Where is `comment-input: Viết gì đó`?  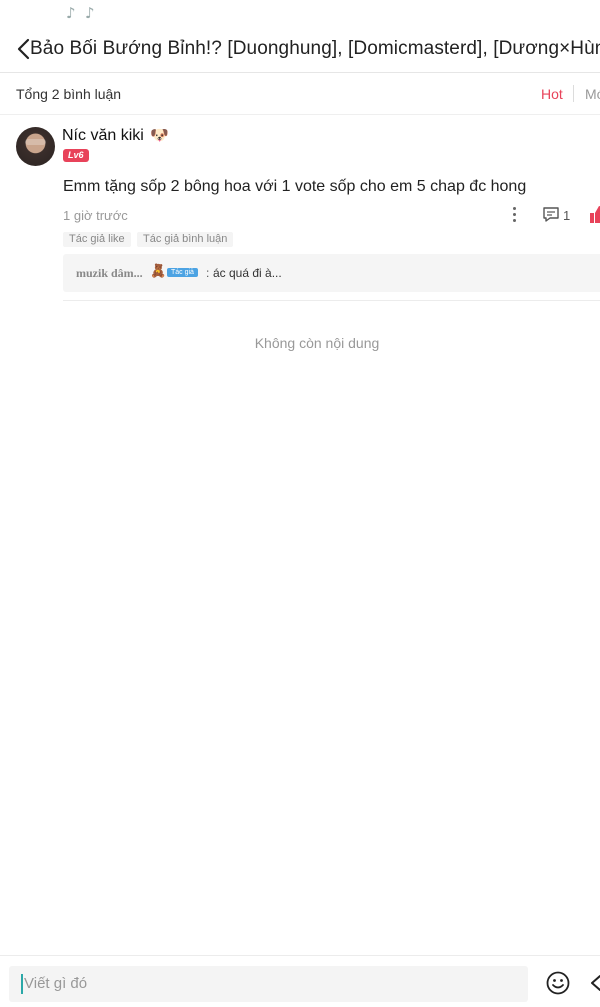
comment-input: Viết gì đó is located at coordinates (268, 984).